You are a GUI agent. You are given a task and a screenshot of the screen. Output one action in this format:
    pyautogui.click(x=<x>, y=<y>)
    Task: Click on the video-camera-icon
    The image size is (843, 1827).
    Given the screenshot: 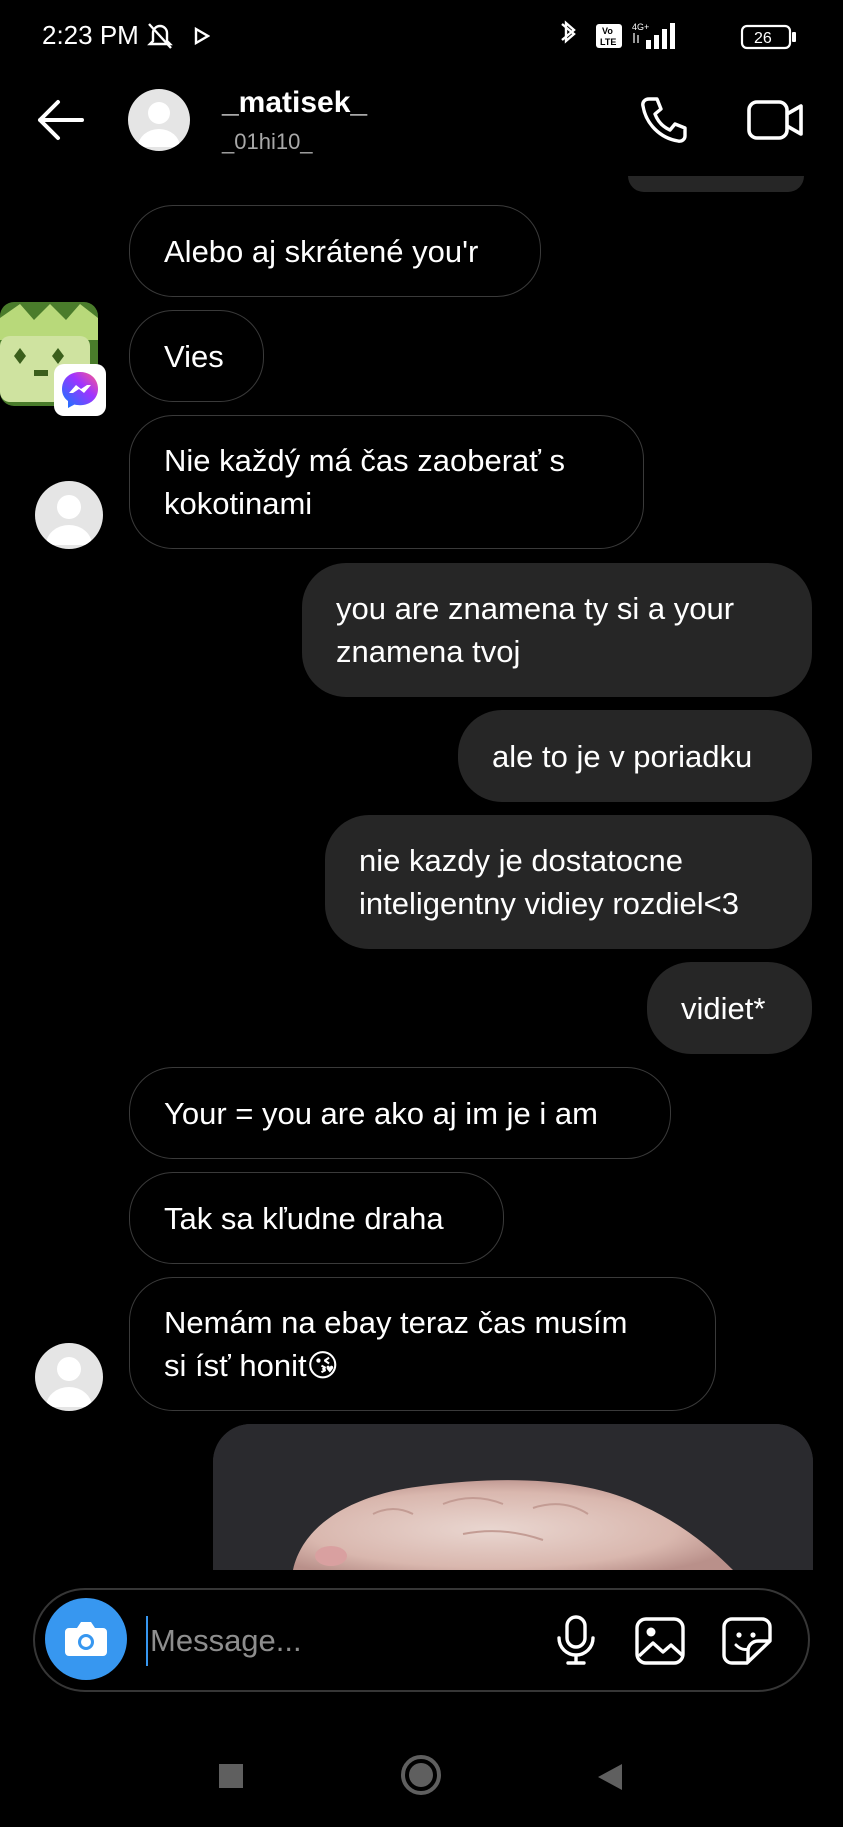 What is the action you would take?
    pyautogui.click(x=775, y=120)
    